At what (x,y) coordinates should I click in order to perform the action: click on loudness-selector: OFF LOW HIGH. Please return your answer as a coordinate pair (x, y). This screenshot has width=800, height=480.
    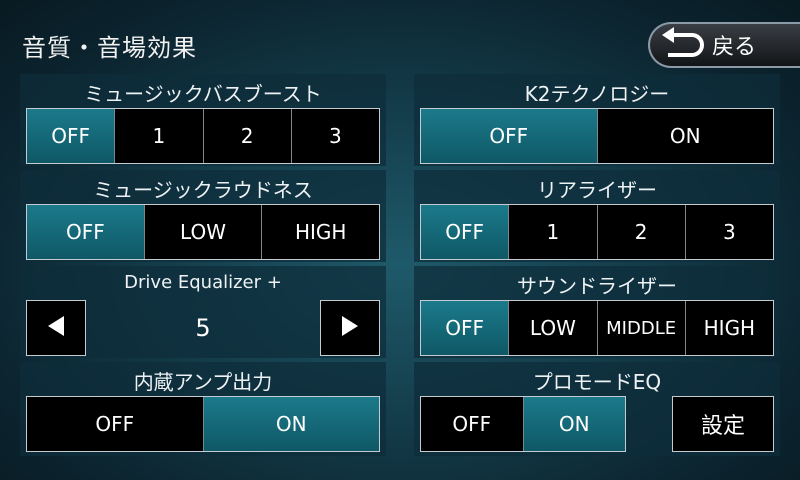
    Looking at the image, I should click on (203, 232).